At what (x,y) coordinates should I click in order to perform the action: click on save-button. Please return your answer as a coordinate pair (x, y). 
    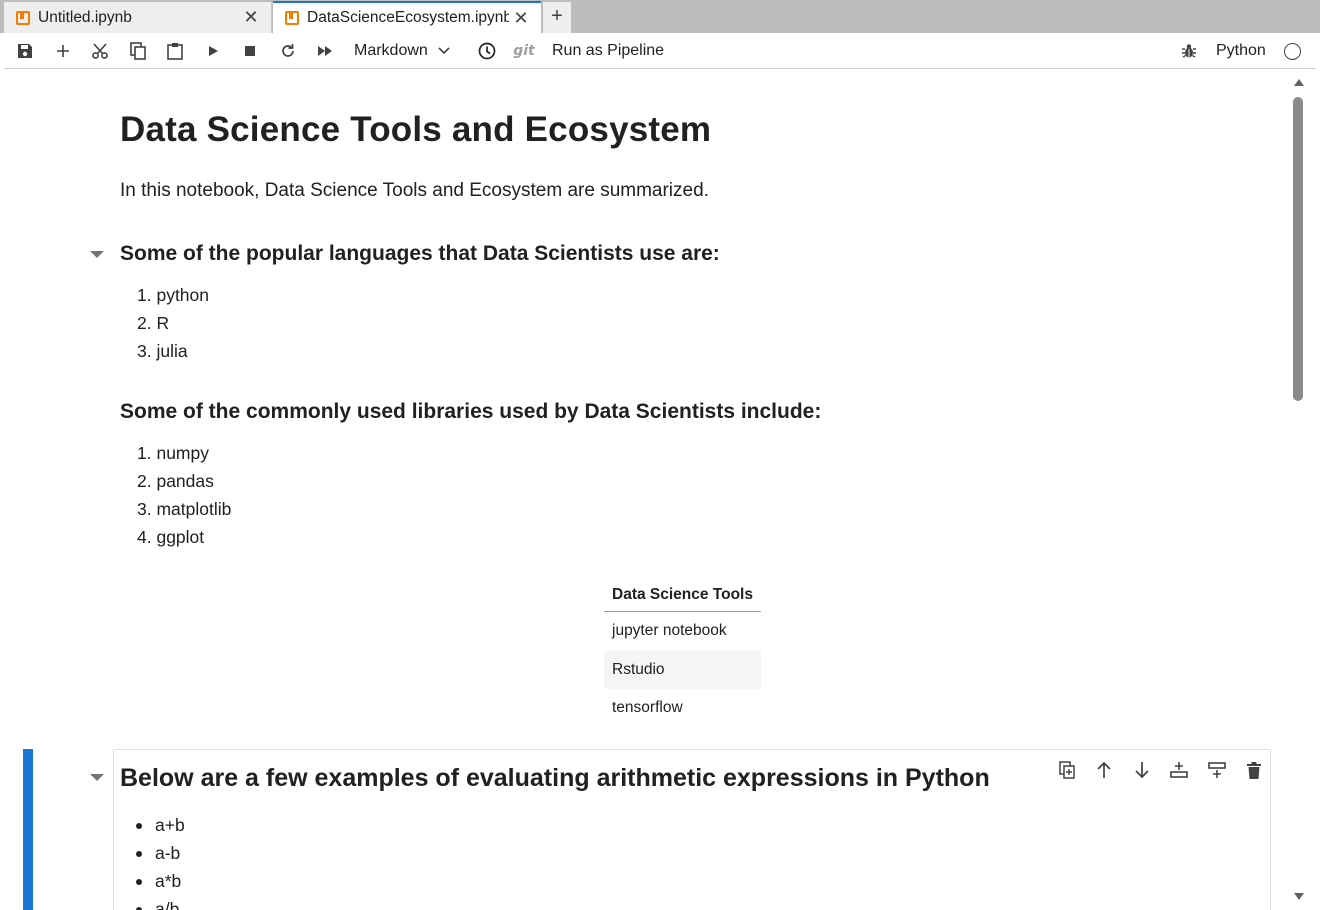
    Looking at the image, I should click on (25, 51).